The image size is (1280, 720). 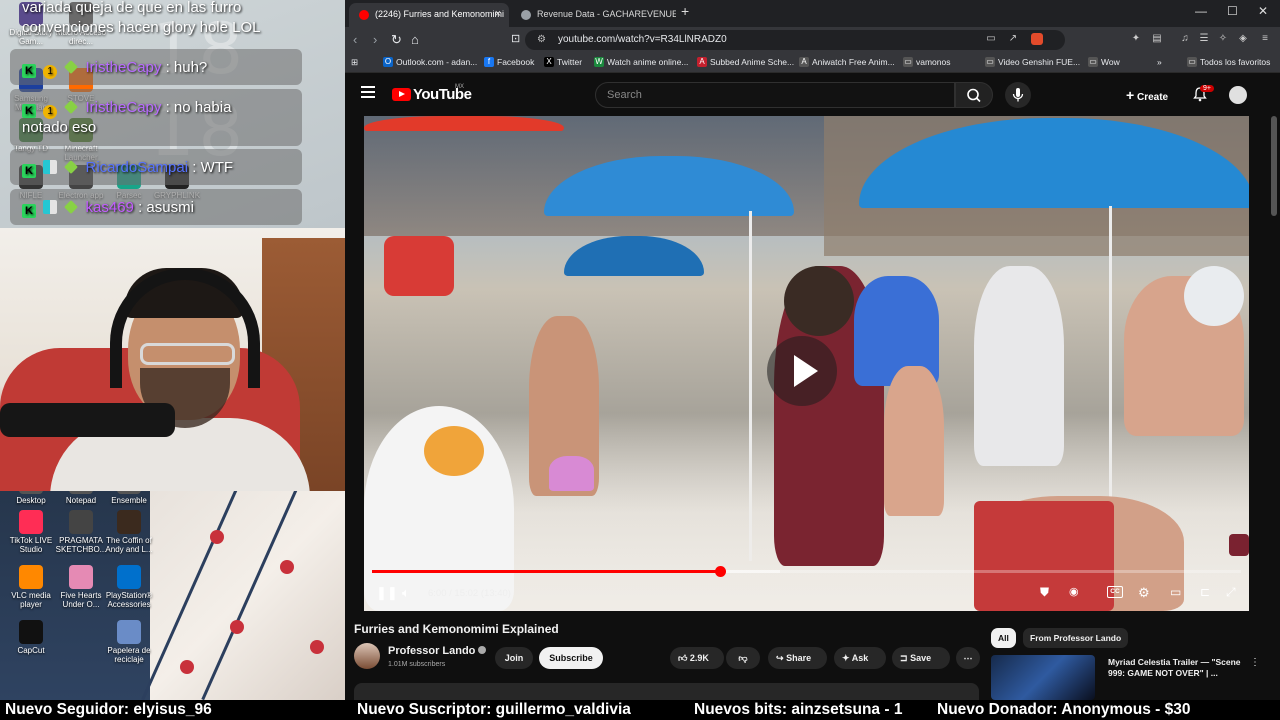 I want to click on url-field: ⚙ youtube.com/watch?v=R34LlNRADZ0, so click(x=795, y=40).